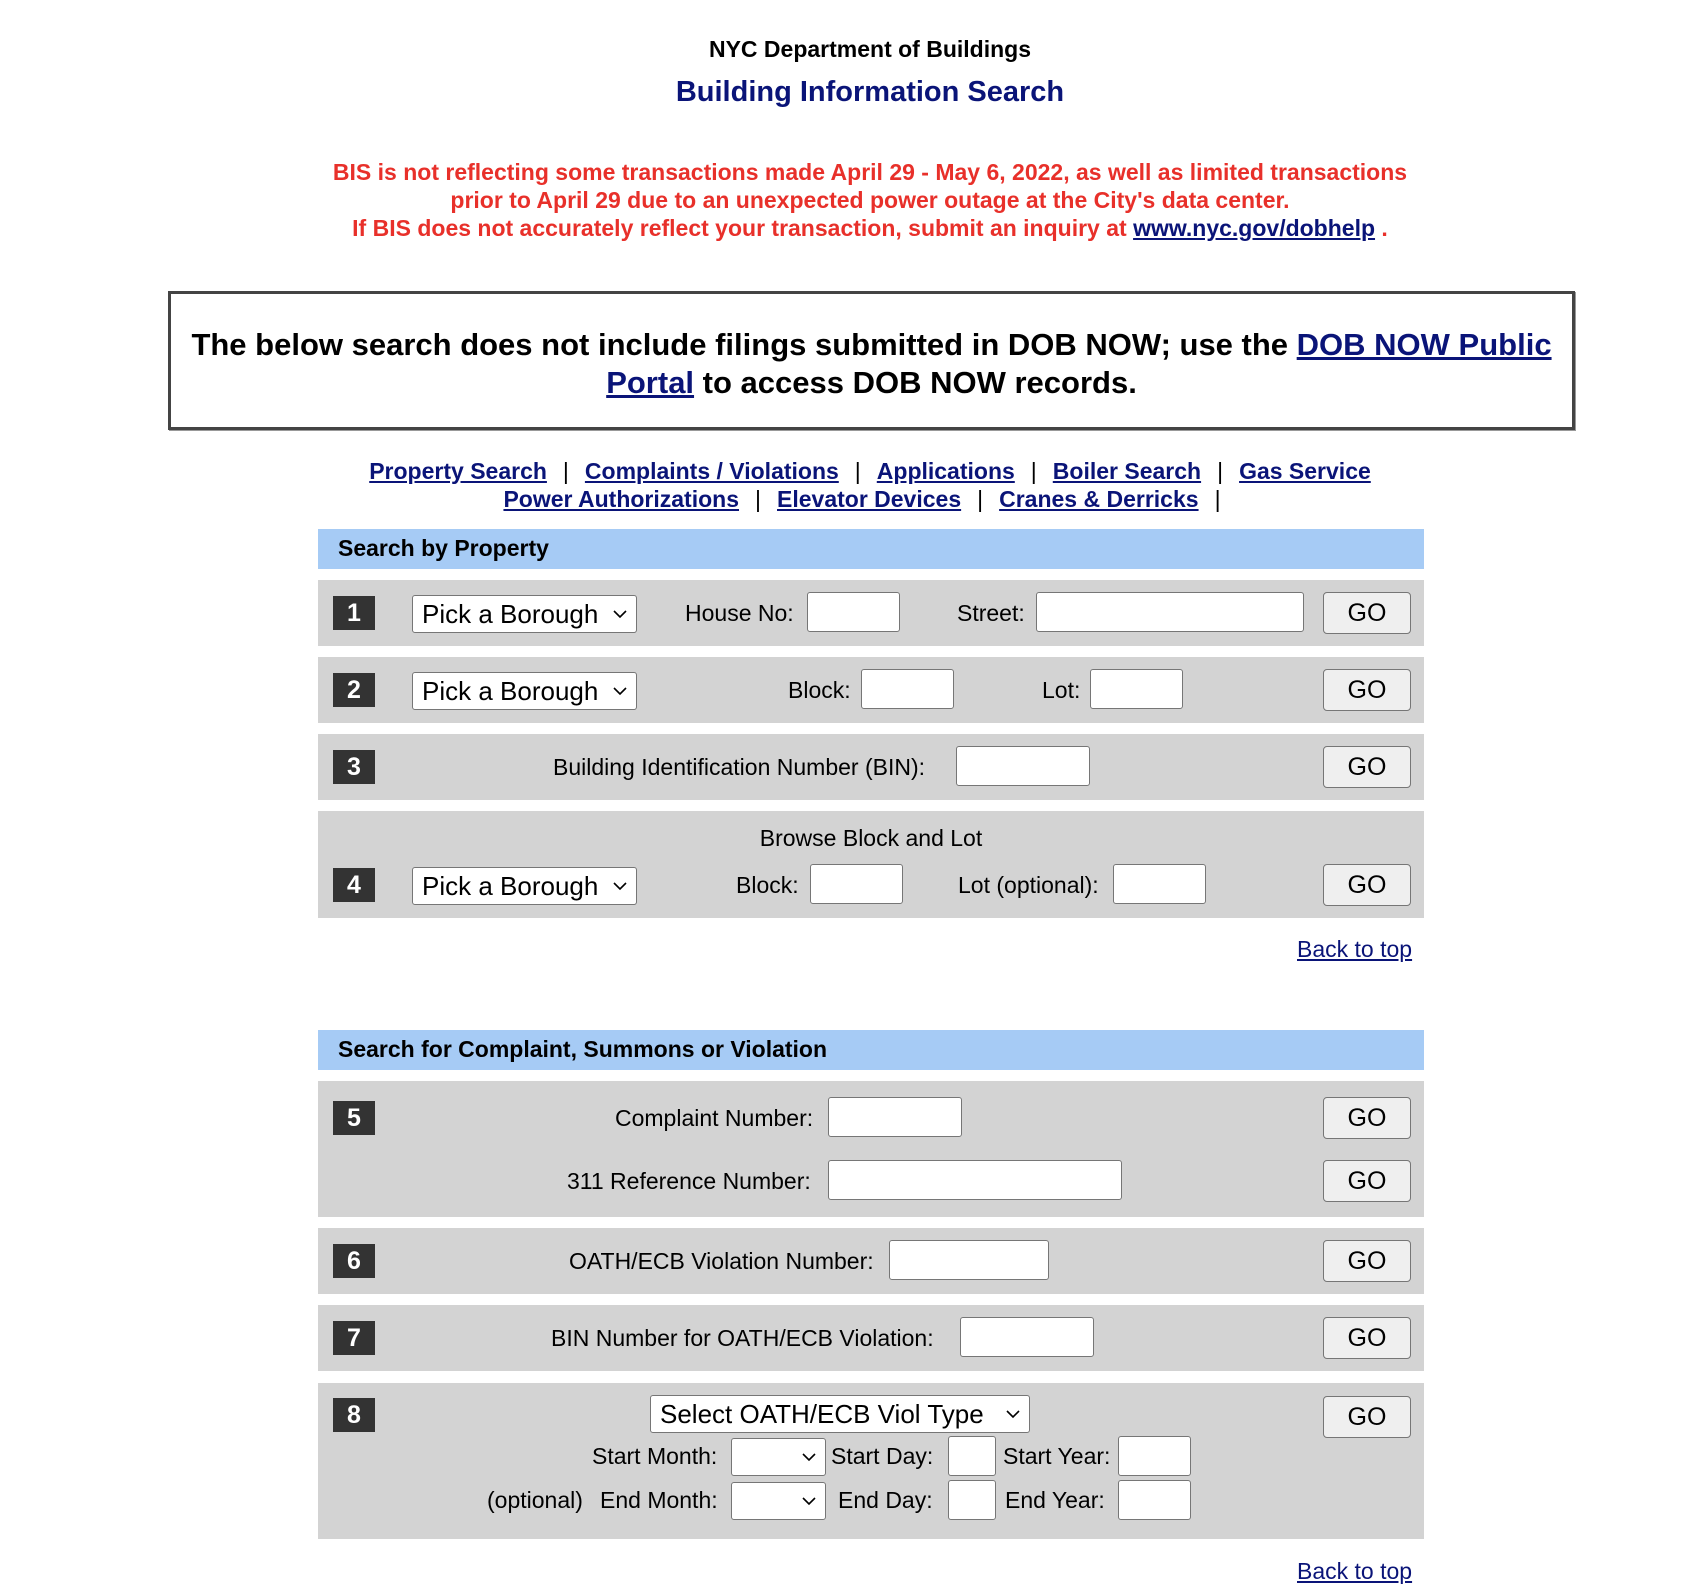  What do you see at coordinates (1170, 612) in the screenshot?
I see `street-input` at bounding box center [1170, 612].